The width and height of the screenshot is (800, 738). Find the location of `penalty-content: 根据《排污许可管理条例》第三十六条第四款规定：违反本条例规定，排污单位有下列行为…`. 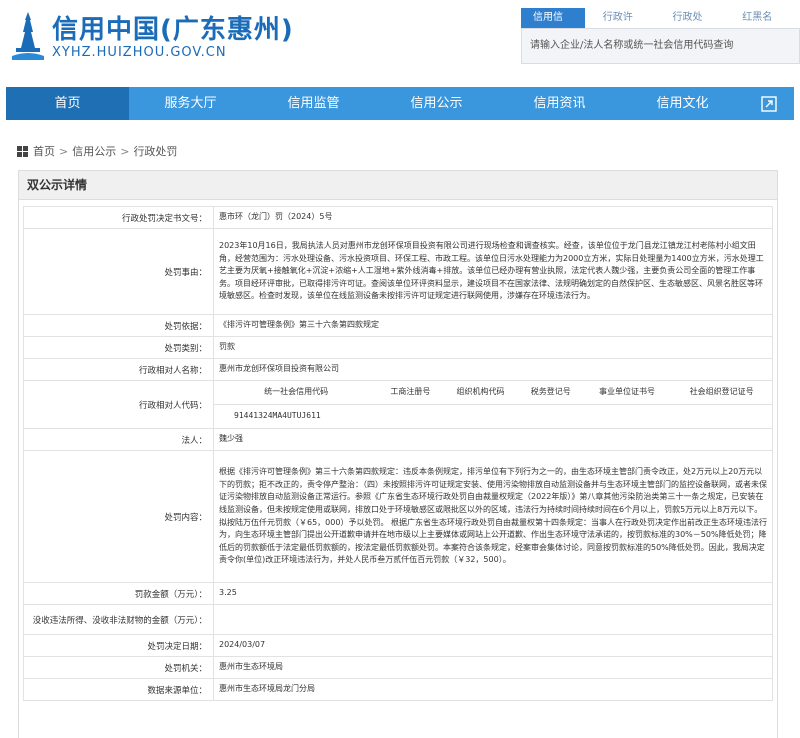

penalty-content: 根据《排污许可管理条例》第三十六条第四款规定：违反本条例规定，排污单位有下列行为… is located at coordinates (493, 516).